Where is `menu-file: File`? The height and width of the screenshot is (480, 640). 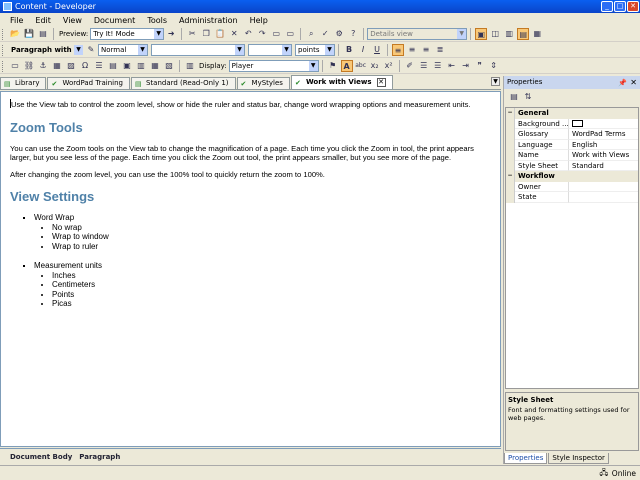 menu-file: File is located at coordinates (16, 20).